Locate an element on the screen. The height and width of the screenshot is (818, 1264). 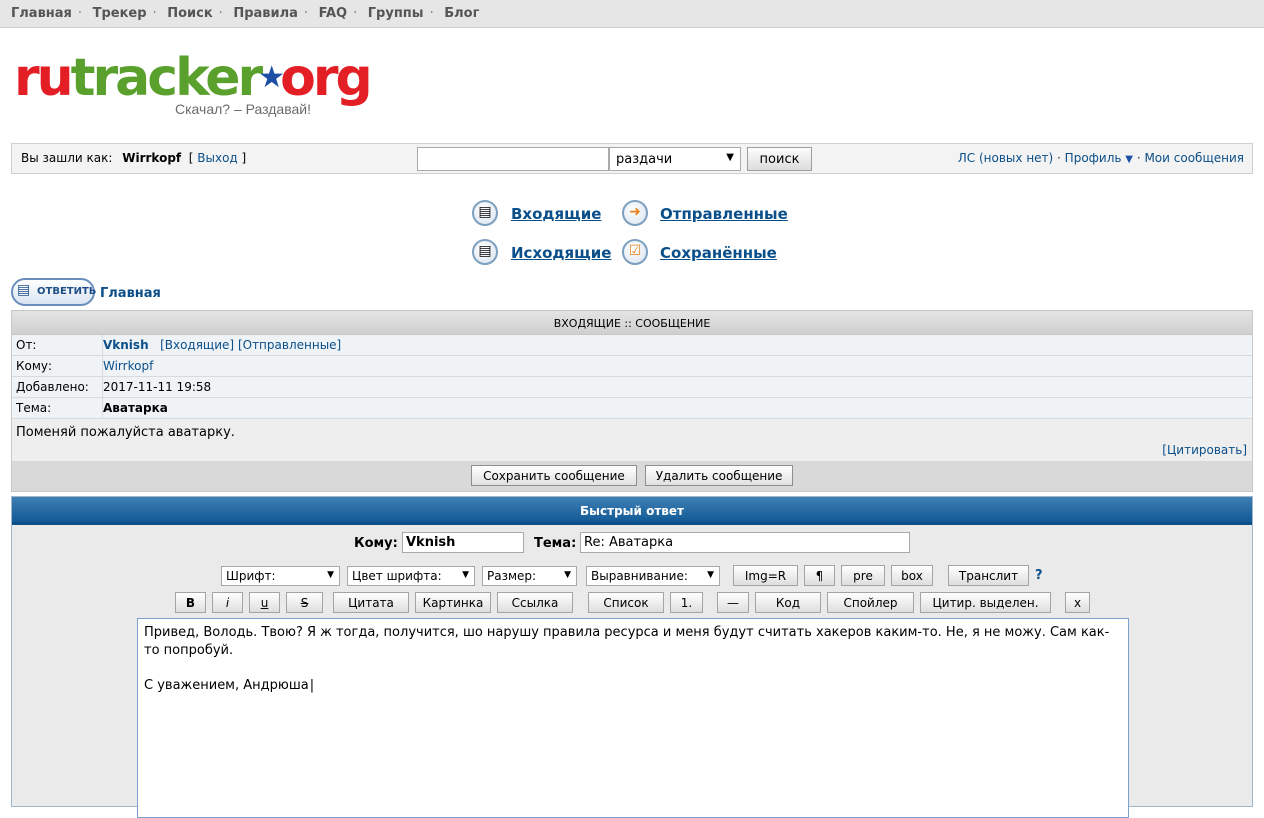
font-color-select: Цвет шрифта: ▼ is located at coordinates (411, 576).